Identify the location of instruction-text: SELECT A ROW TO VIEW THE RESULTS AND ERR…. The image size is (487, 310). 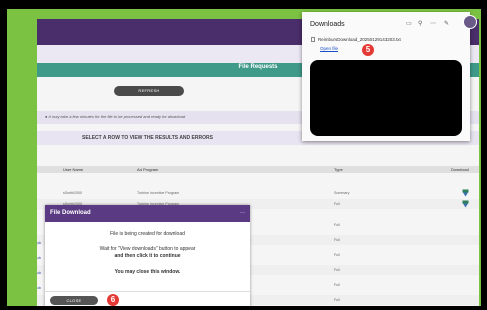
(147, 138).